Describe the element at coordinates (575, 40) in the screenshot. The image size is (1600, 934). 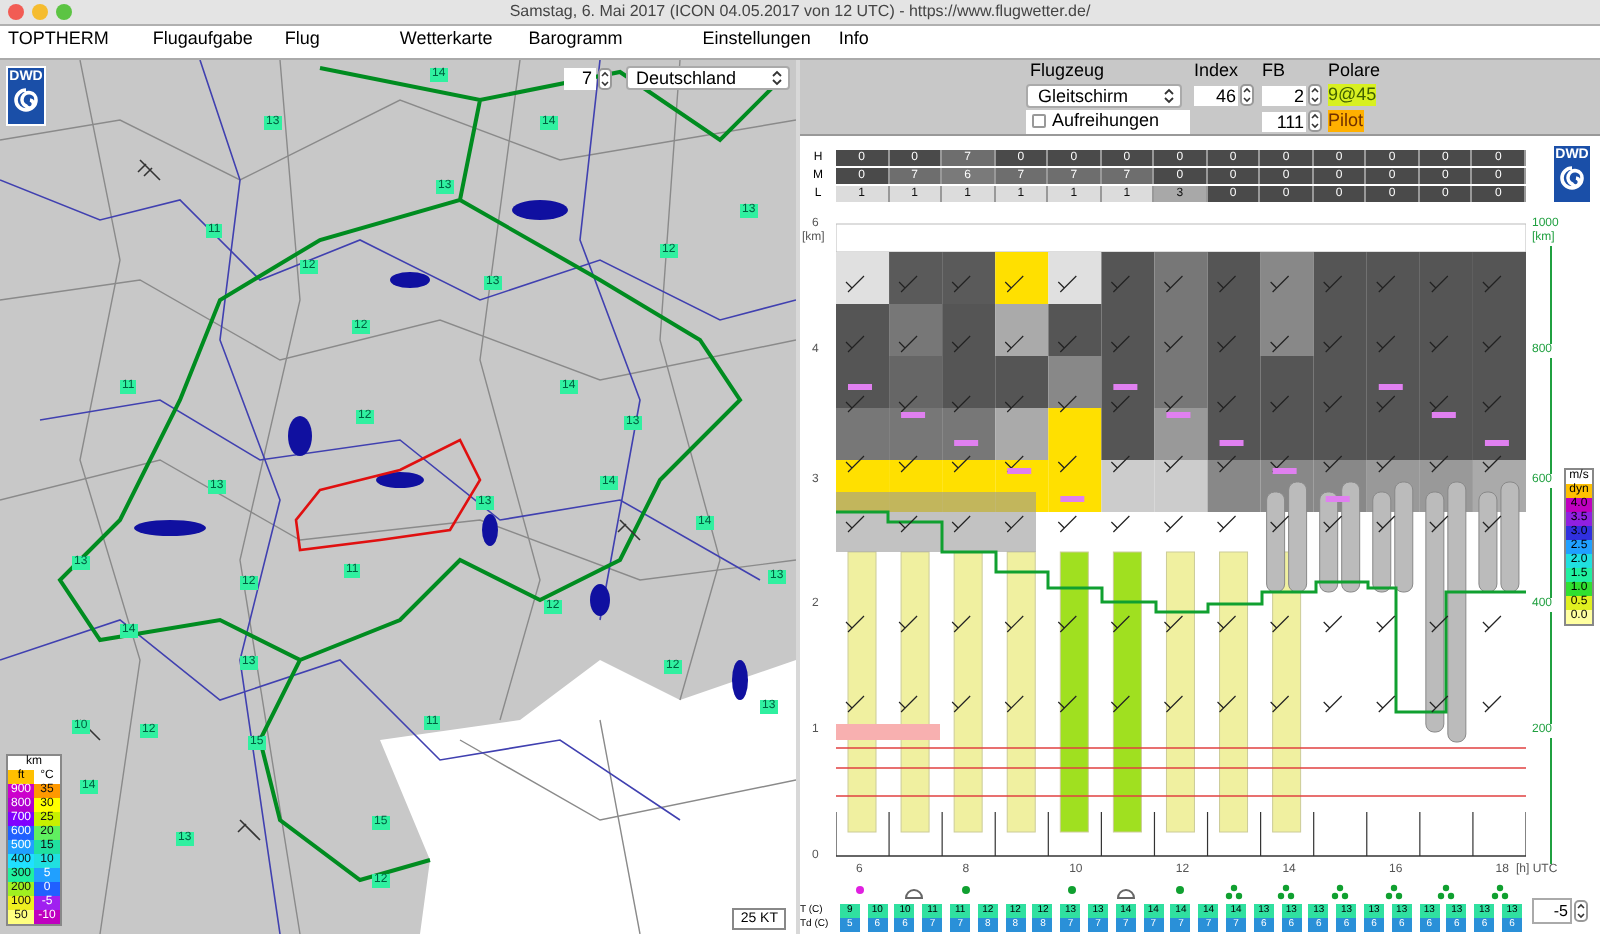
I see `menu-item: Barogramm` at that location.